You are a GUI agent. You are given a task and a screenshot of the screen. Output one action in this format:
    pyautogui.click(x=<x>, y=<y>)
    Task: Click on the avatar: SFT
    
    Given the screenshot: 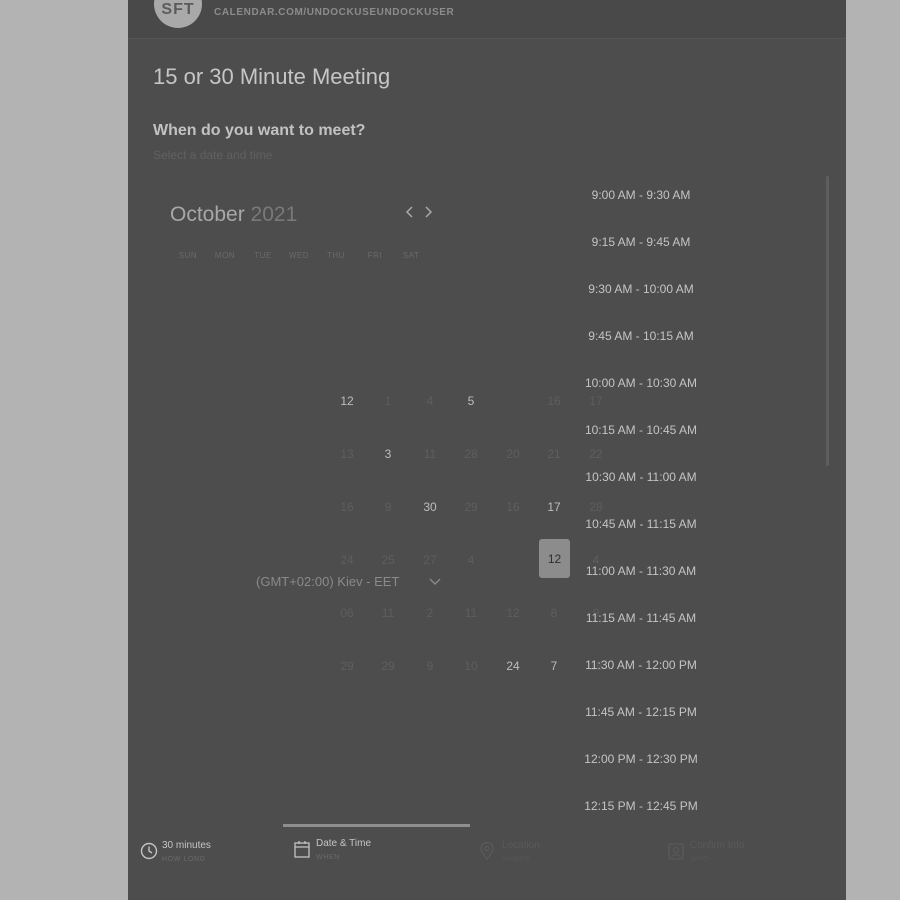 What is the action you would take?
    pyautogui.click(x=178, y=14)
    